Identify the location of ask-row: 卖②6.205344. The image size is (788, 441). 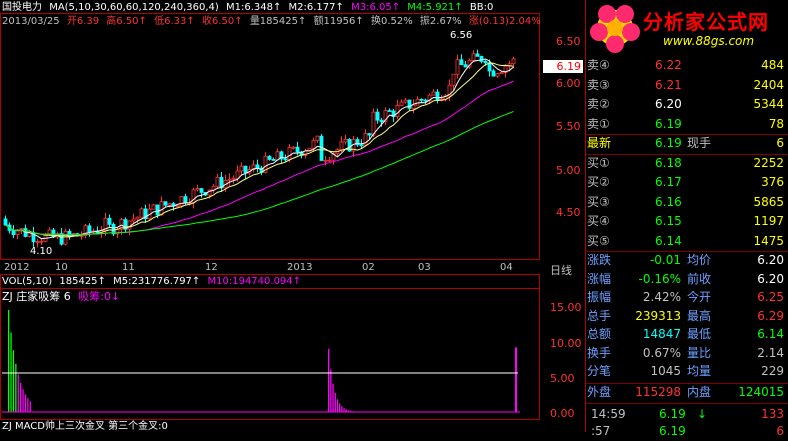
(686, 104).